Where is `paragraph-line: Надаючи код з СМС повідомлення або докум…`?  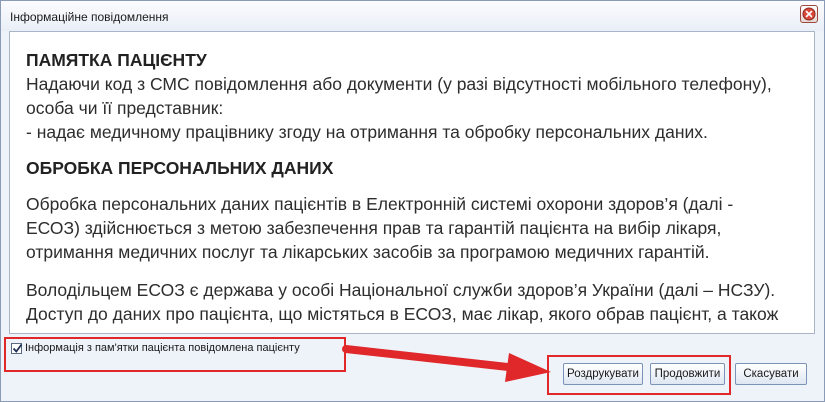 paragraph-line: Надаючи код з СМС повідомлення або докум… is located at coordinates (399, 84).